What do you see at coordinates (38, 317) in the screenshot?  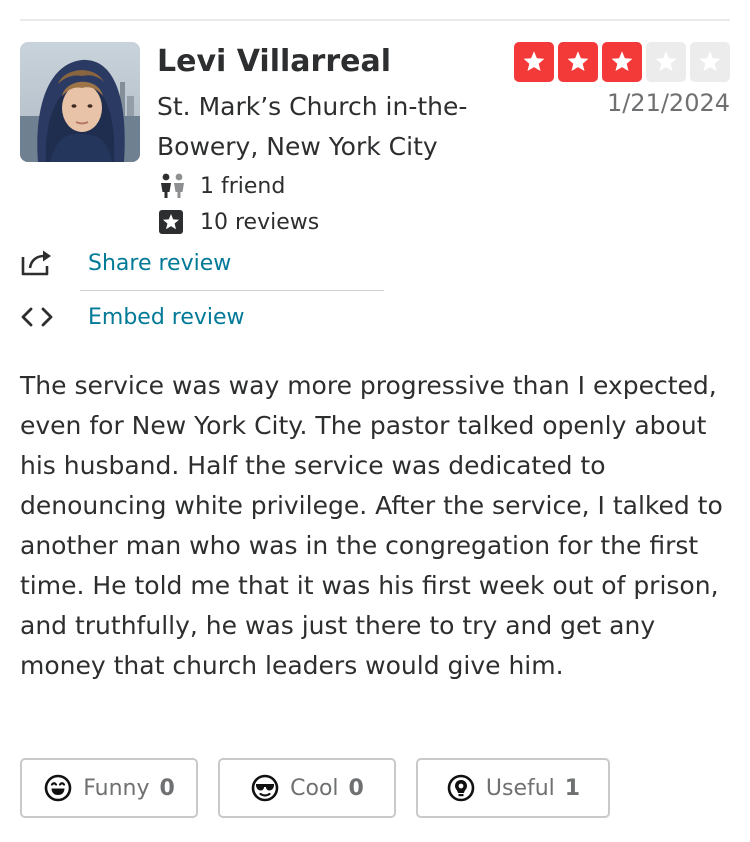 I see `embed-code-icon` at bounding box center [38, 317].